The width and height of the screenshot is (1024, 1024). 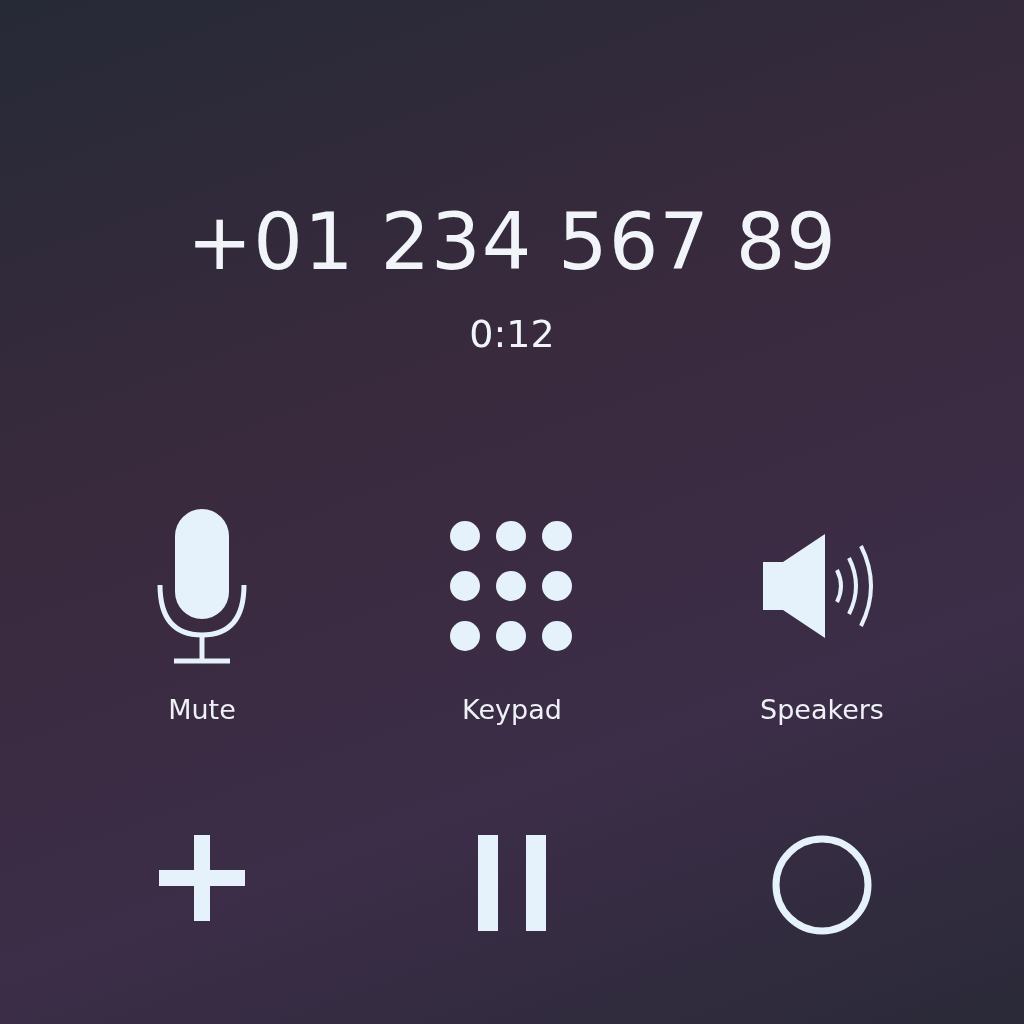 I want to click on action-label: Mute, so click(x=202, y=709).